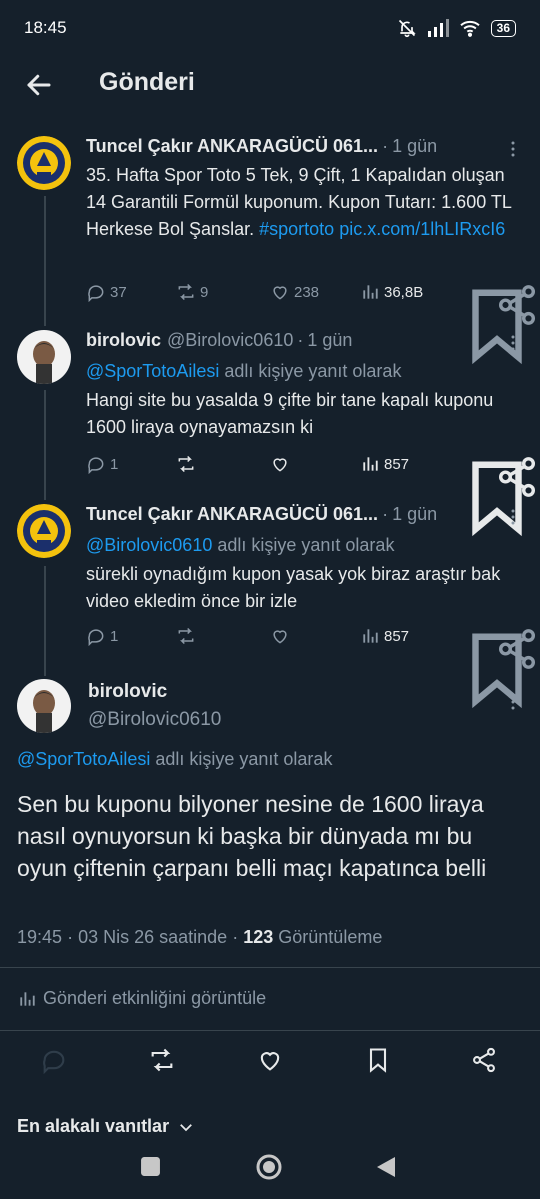  I want to click on home-icon, so click(269, 1167).